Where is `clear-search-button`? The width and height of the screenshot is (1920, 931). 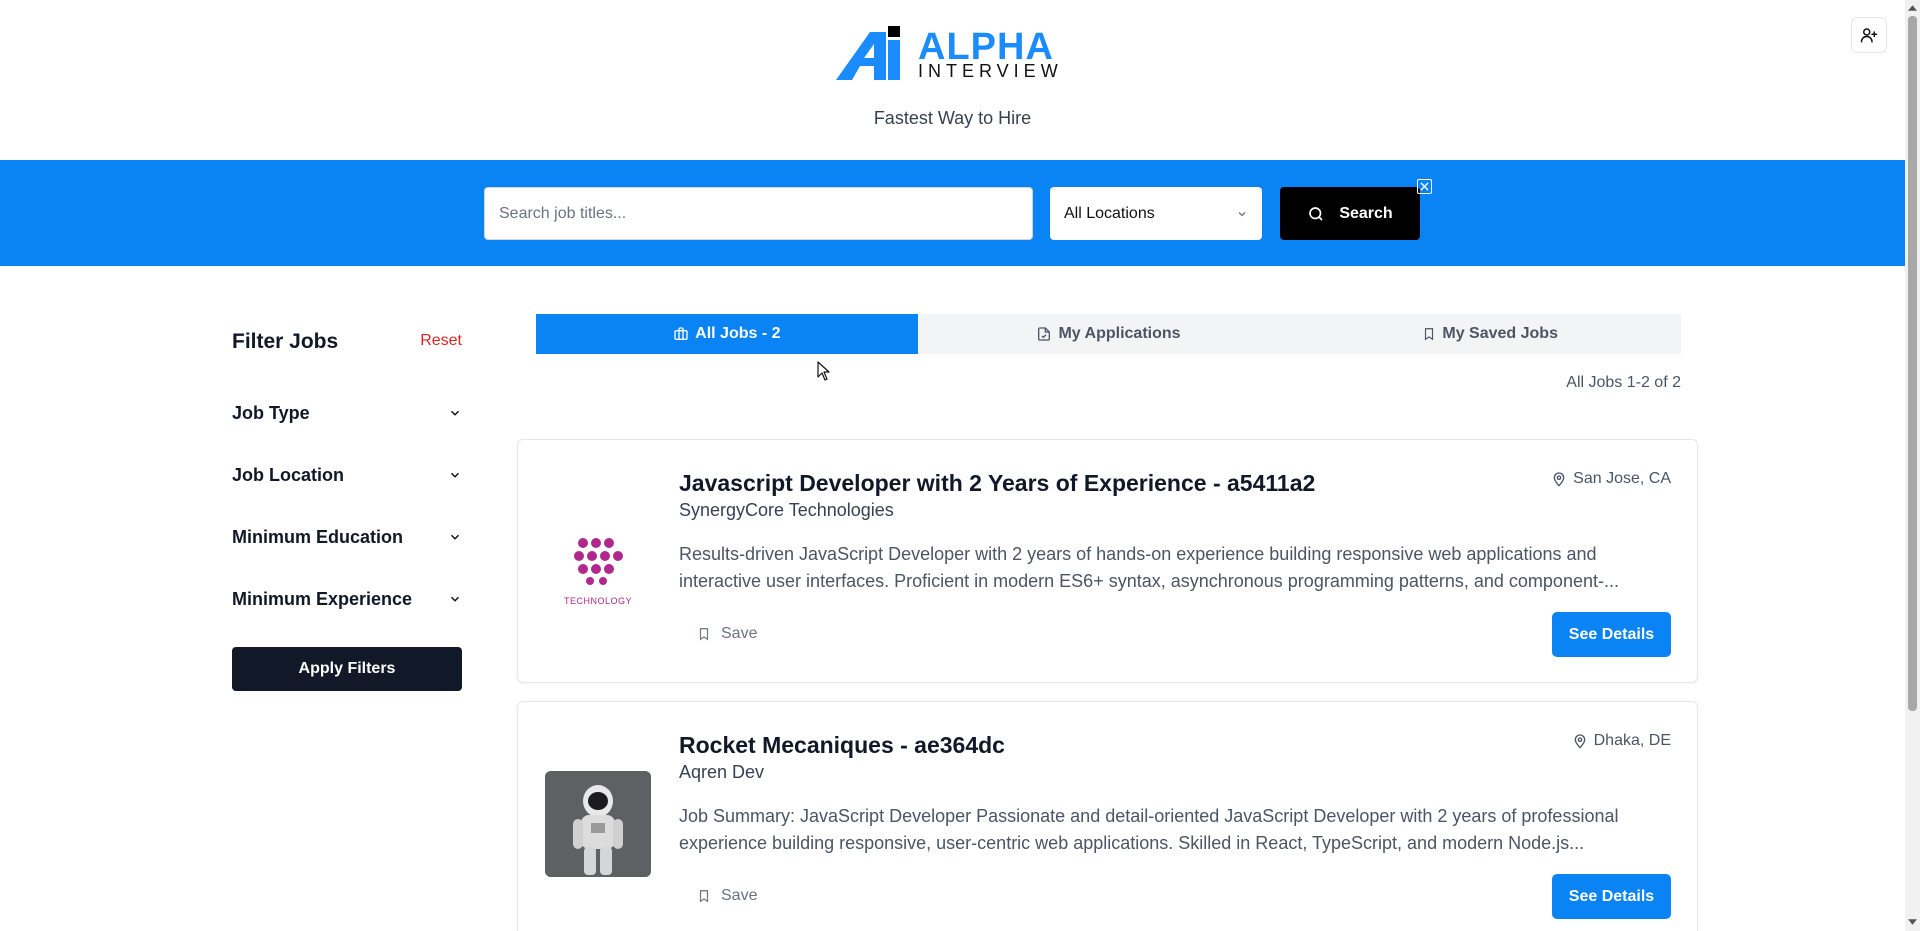
clear-search-button is located at coordinates (1424, 186).